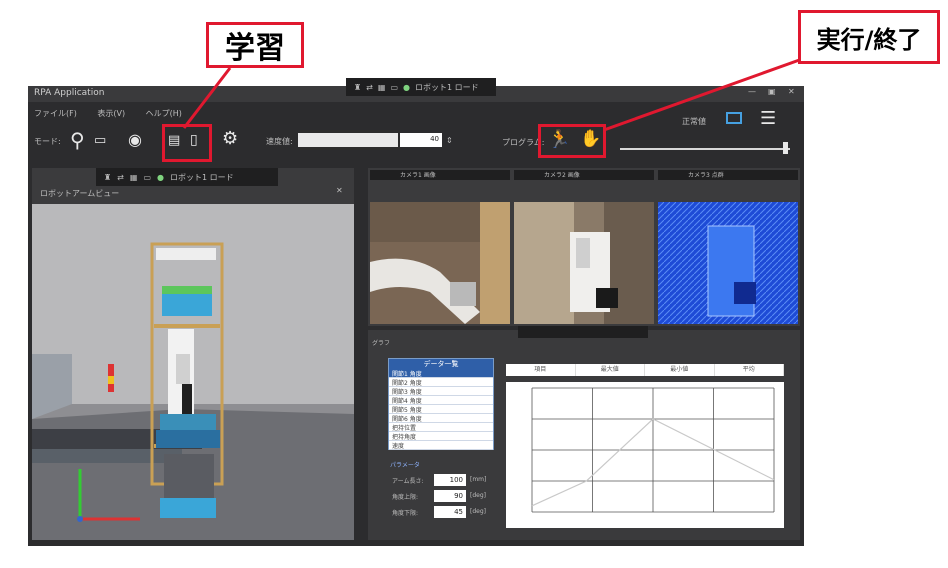 This screenshot has height=568, width=948. Describe the element at coordinates (785, 148) in the screenshot. I see `run-slider-thumb` at that location.